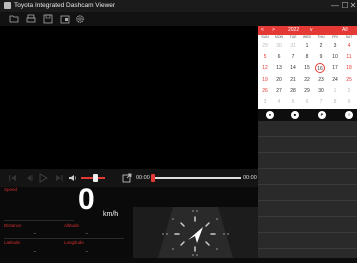  Describe the element at coordinates (13, 178) in the screenshot. I see `skip-previous-icon` at that location.